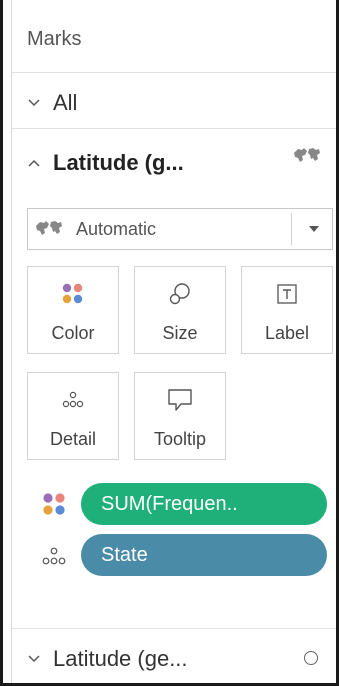 Image resolution: width=339 pixels, height=686 pixels. What do you see at coordinates (204, 504) in the screenshot?
I see `color-field-pill: SUM(Frequen..` at bounding box center [204, 504].